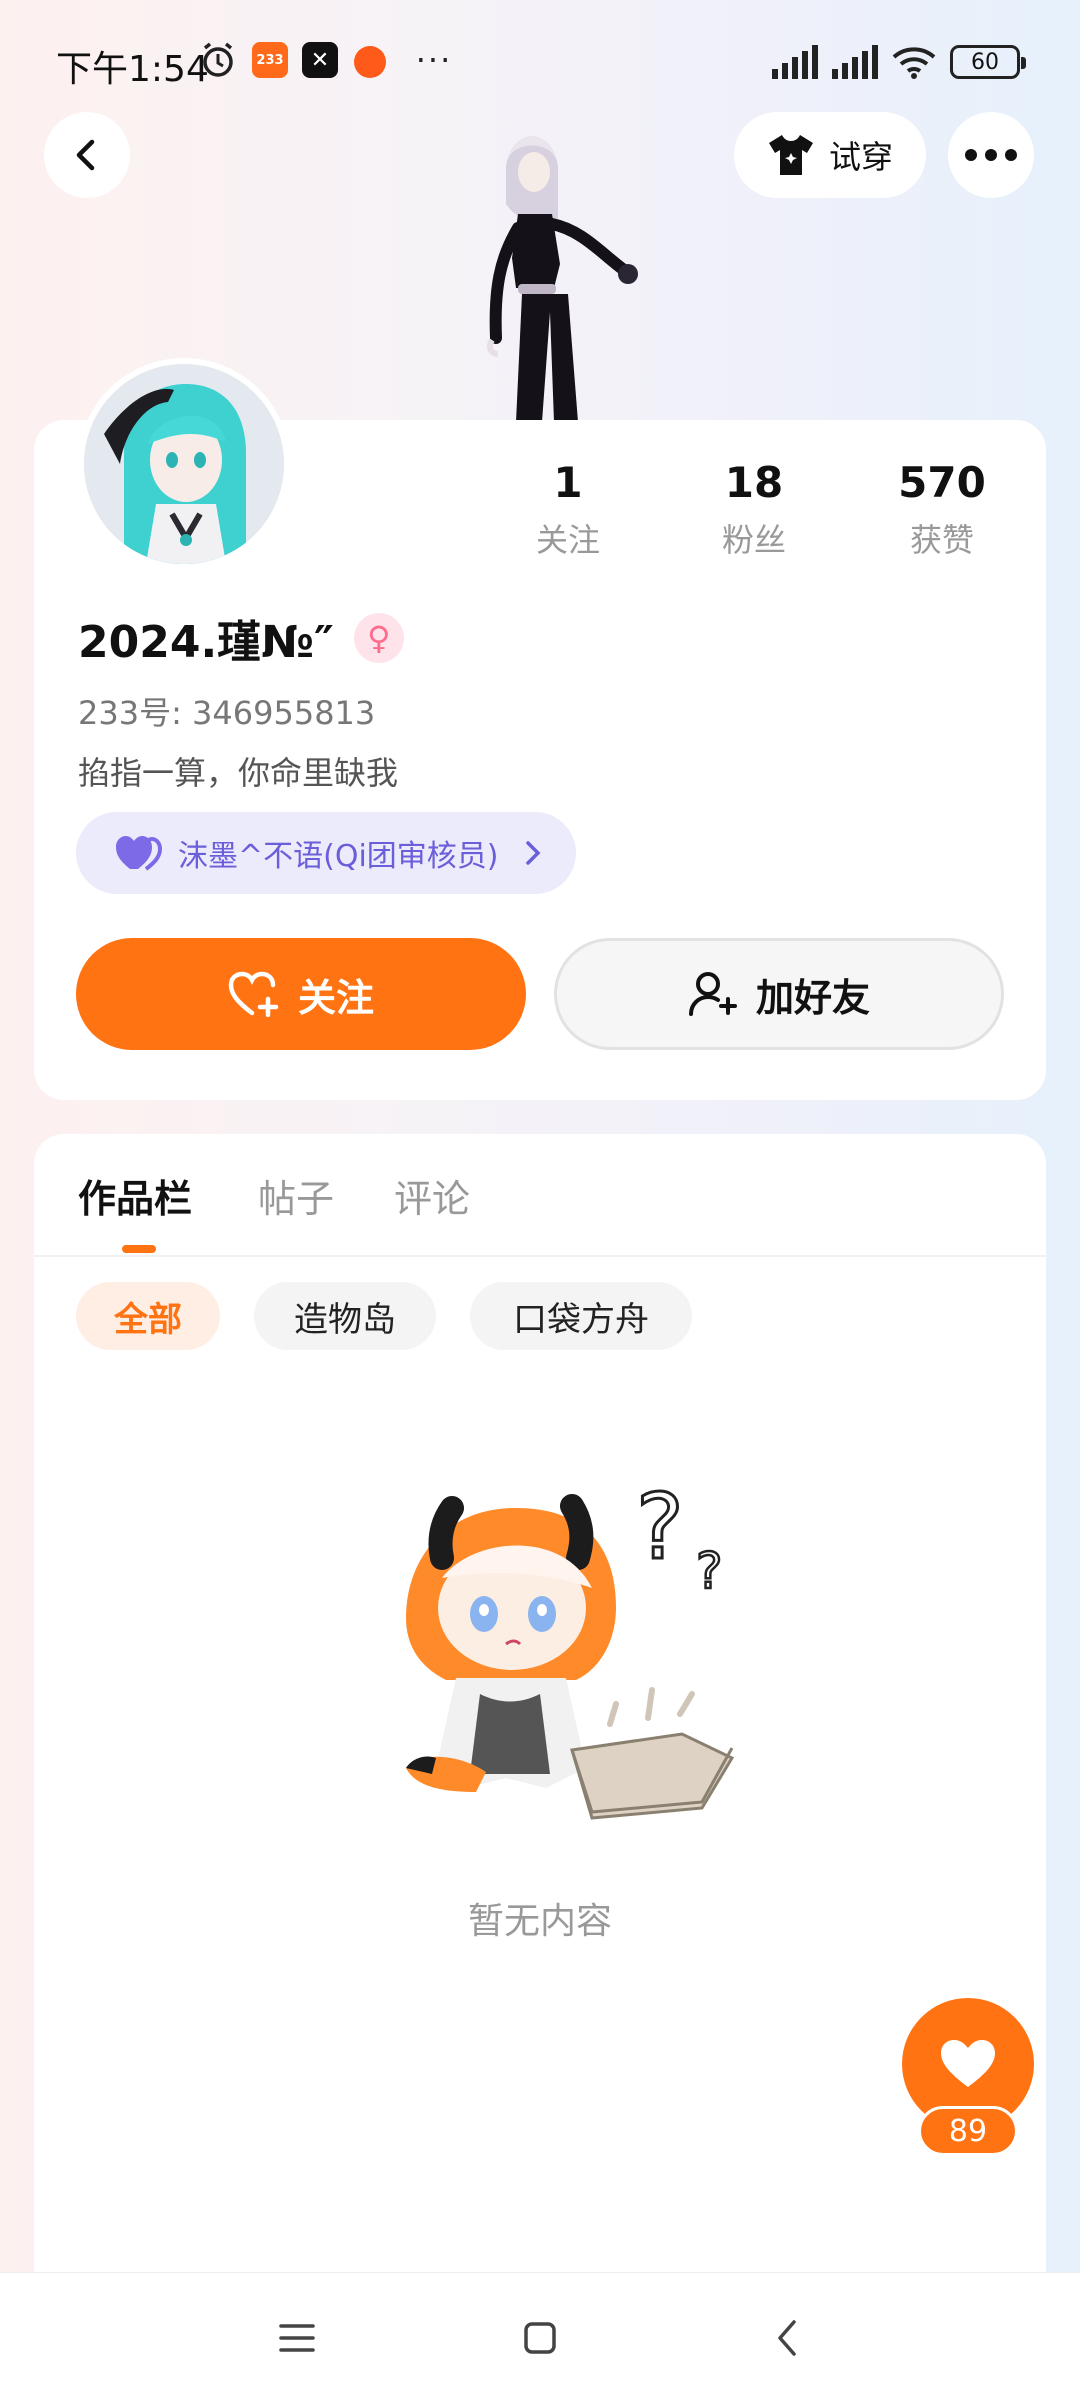  I want to click on menu-icon, so click(297, 2338).